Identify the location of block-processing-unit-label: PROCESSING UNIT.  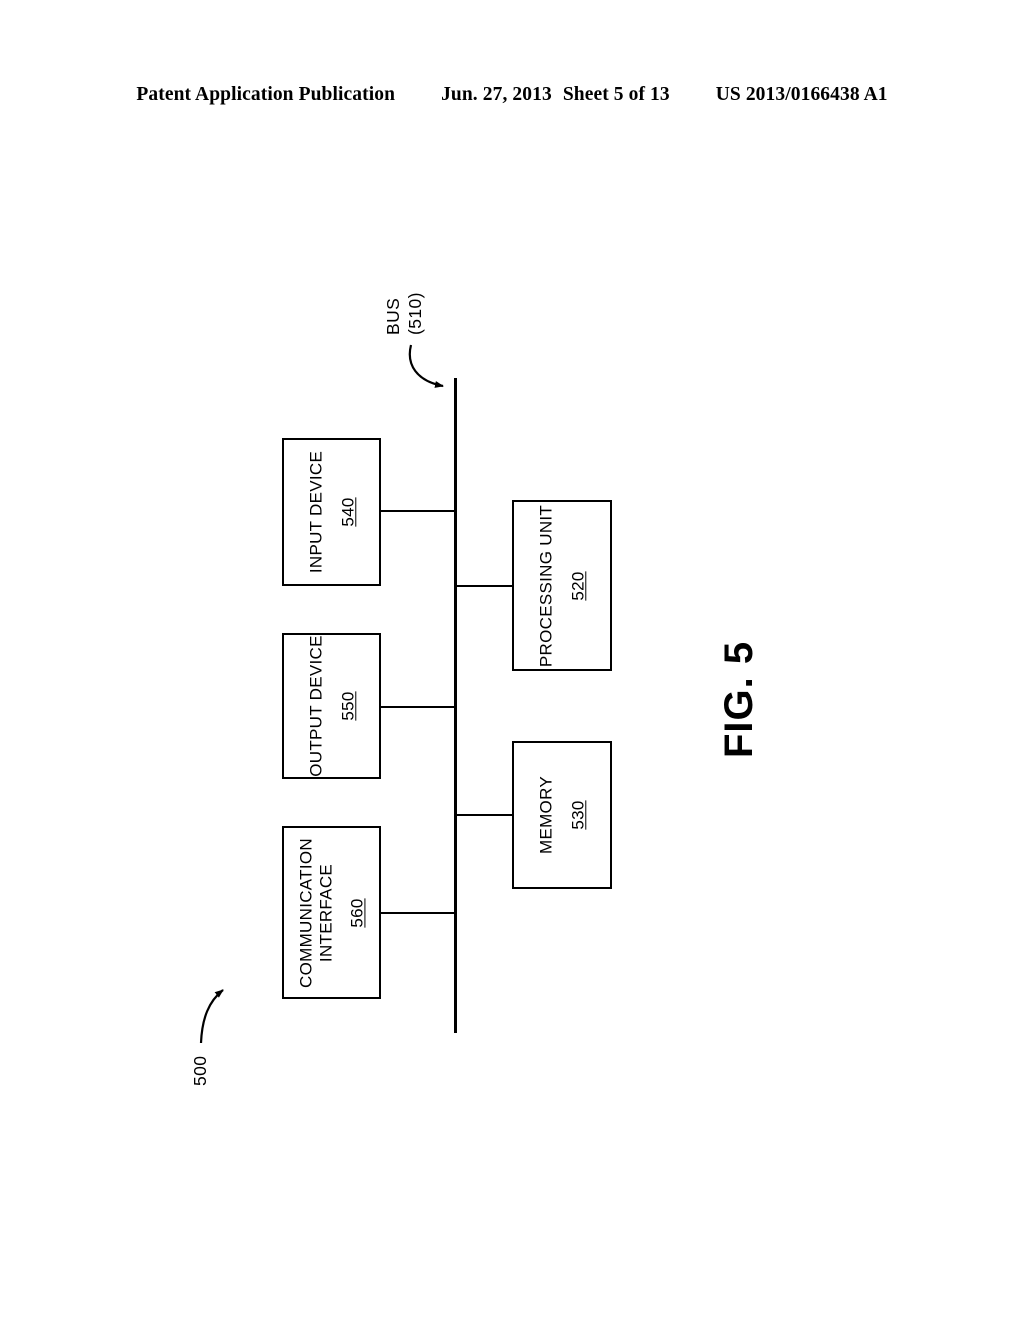
(546, 585).